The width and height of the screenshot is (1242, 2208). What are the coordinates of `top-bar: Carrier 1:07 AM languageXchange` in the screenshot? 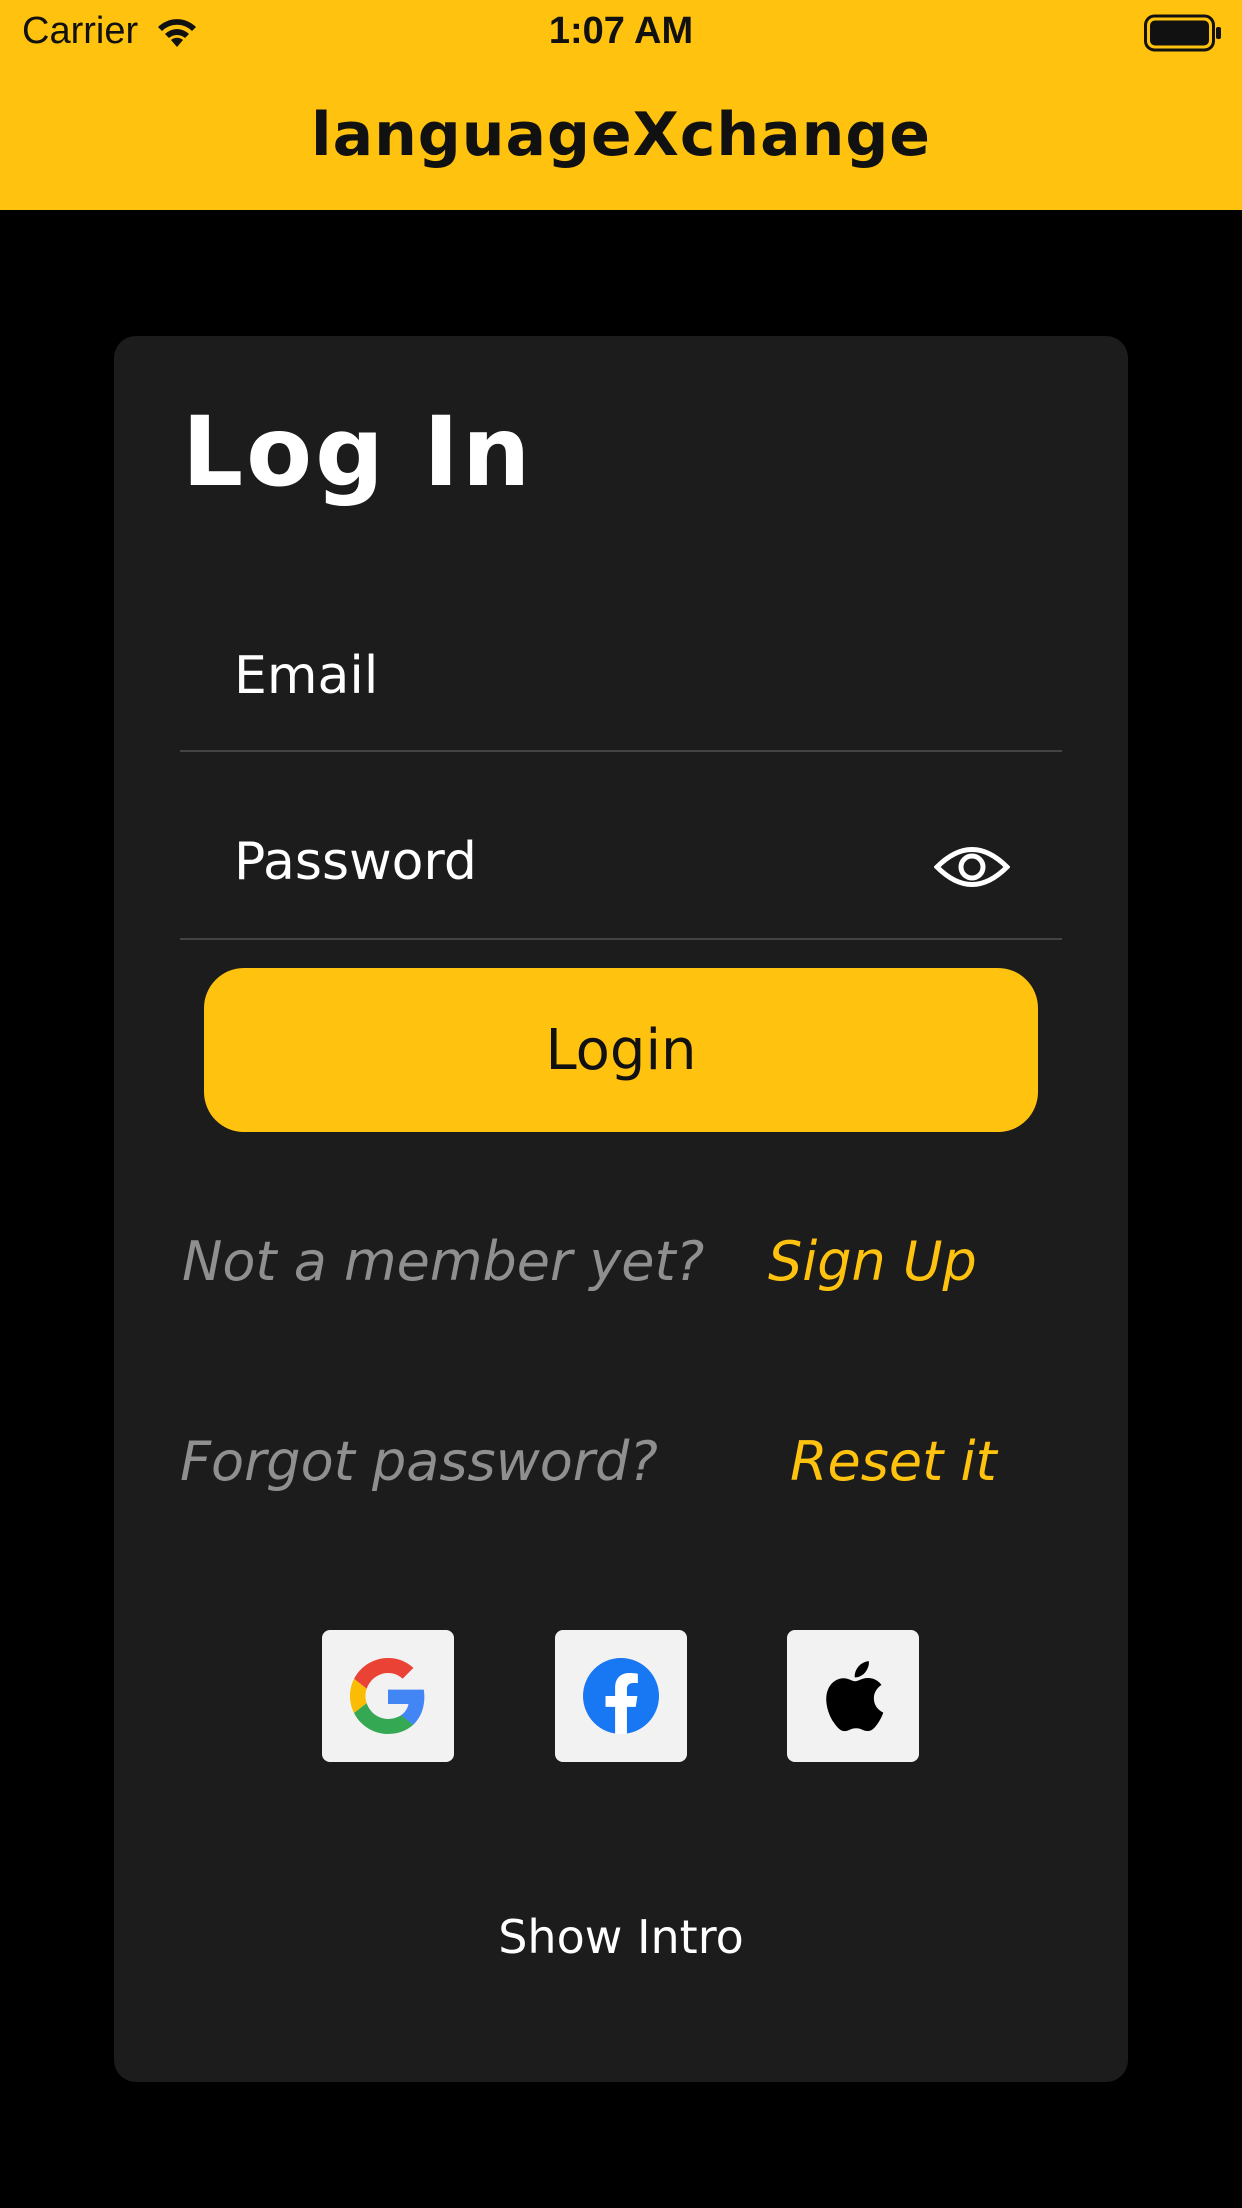 It's located at (621, 105).